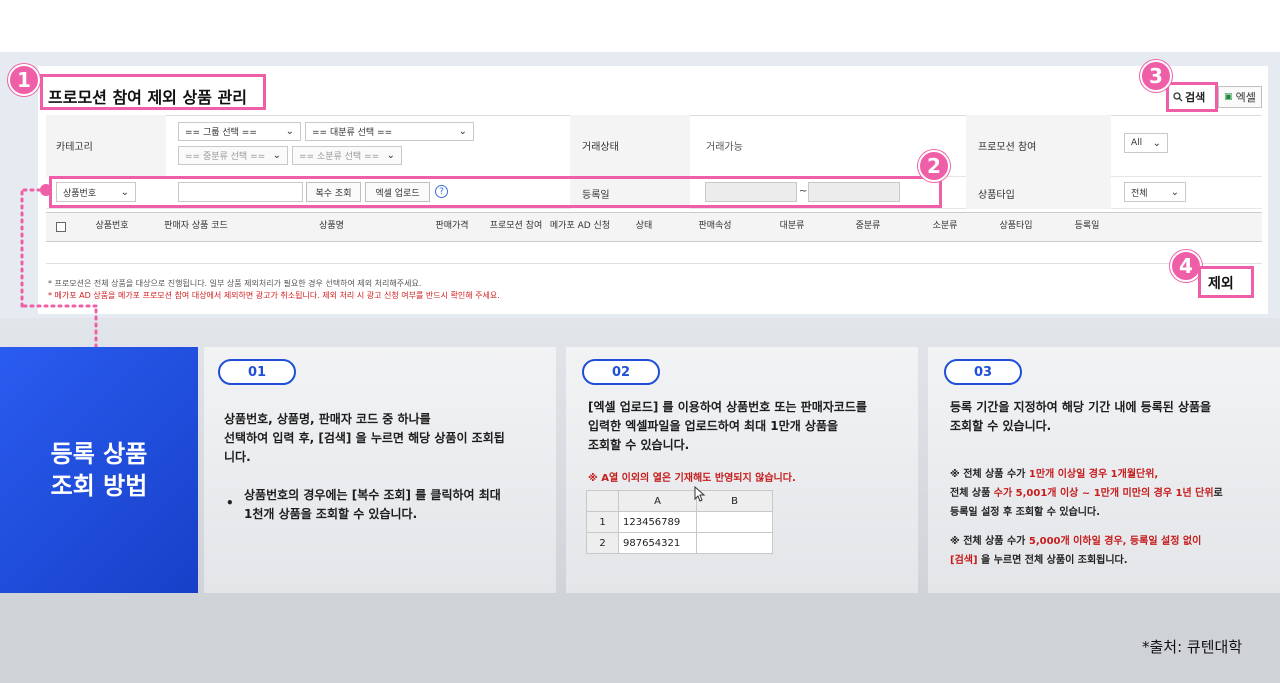  I want to click on card2-number: 02, so click(621, 372).